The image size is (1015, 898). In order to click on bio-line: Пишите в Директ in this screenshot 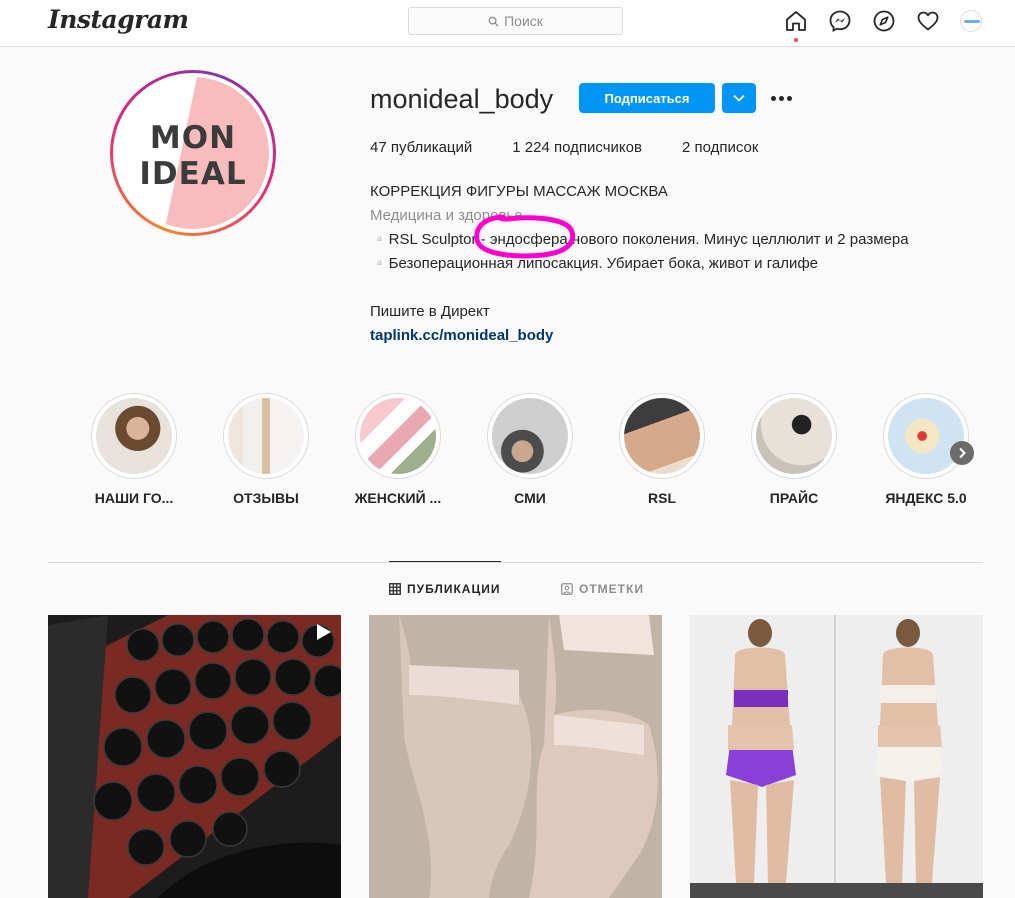, I will do `click(430, 311)`.